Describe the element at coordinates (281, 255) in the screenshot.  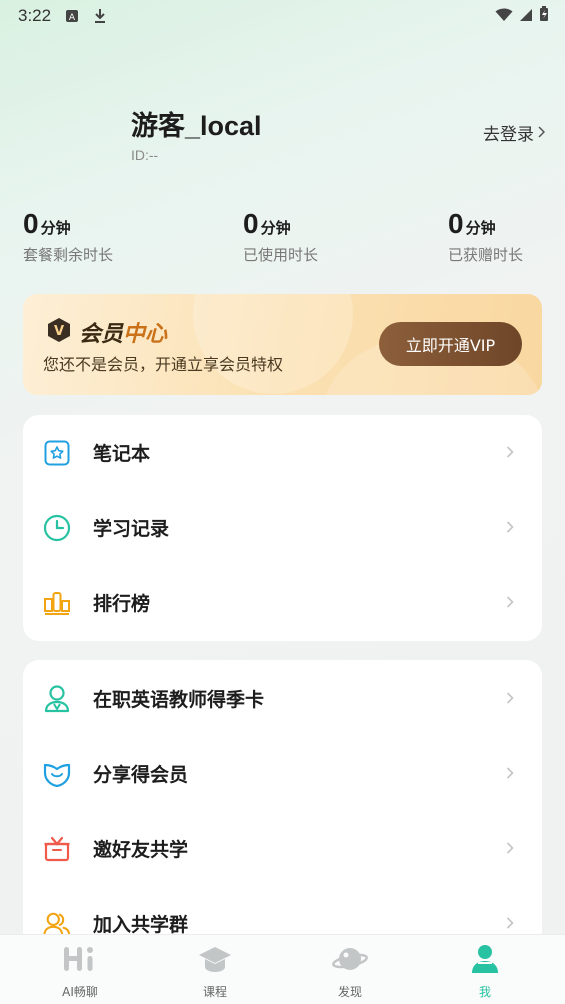
I see `stat-label: 已使用时长` at that location.